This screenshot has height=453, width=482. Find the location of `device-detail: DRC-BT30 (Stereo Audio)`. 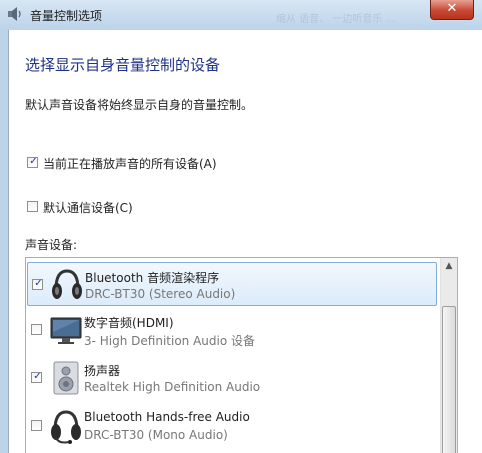

device-detail: DRC-BT30 (Stereo Audio) is located at coordinates (160, 294).